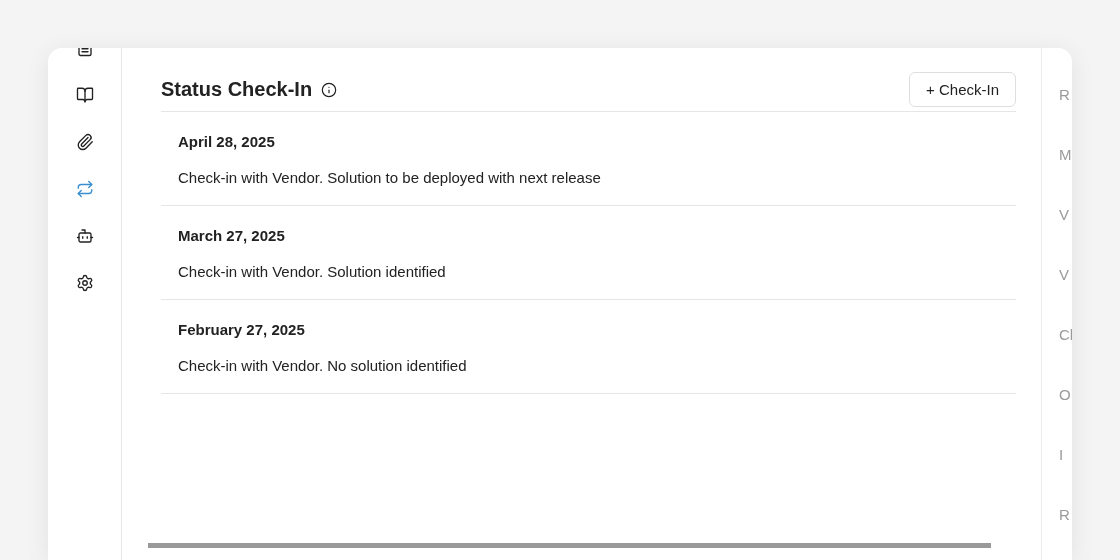  Describe the element at coordinates (84, 283) in the screenshot. I see `settings-icon` at that location.